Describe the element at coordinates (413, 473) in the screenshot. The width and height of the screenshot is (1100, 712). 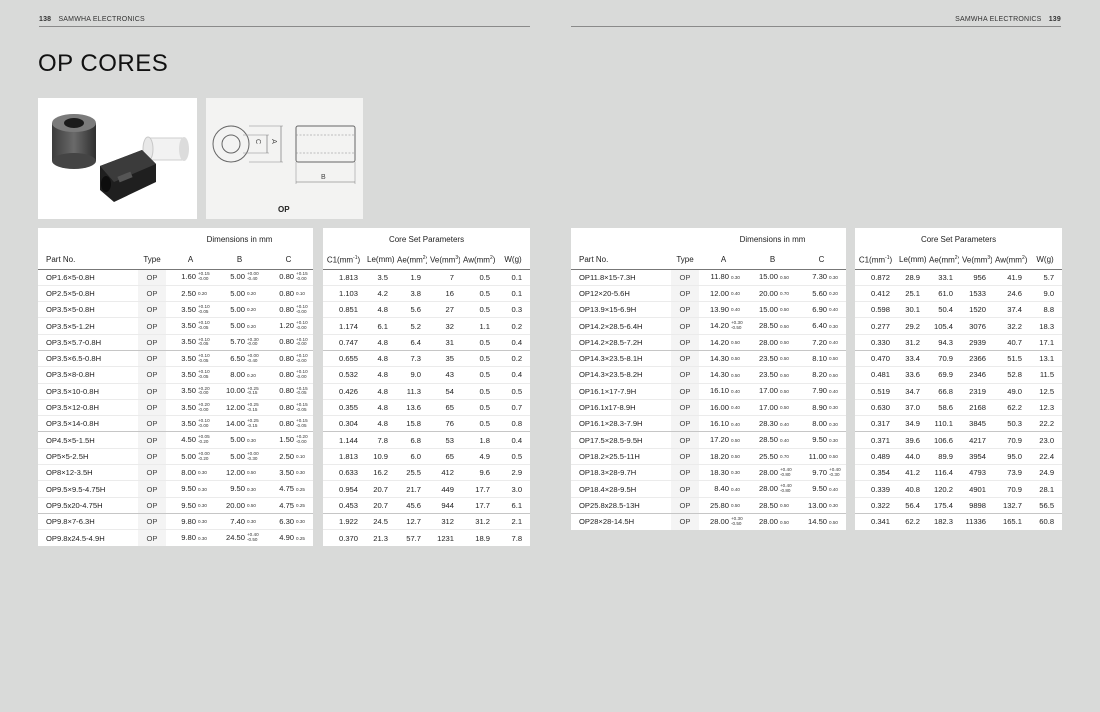
I see `param-ae: 25.5` at that location.